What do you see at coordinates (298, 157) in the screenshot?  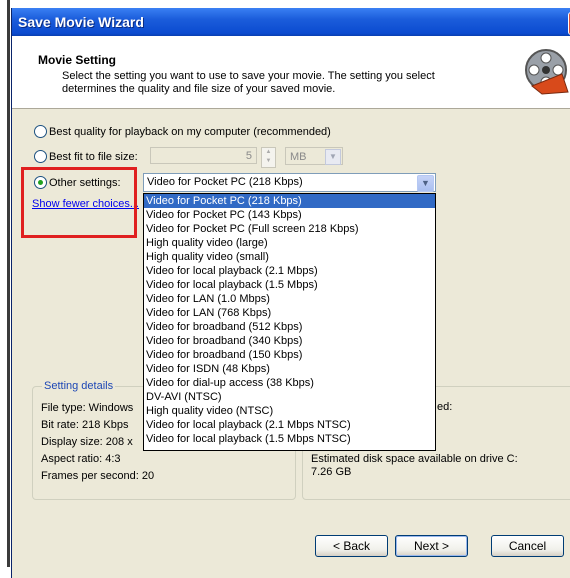 I see `unit-value: MB` at bounding box center [298, 157].